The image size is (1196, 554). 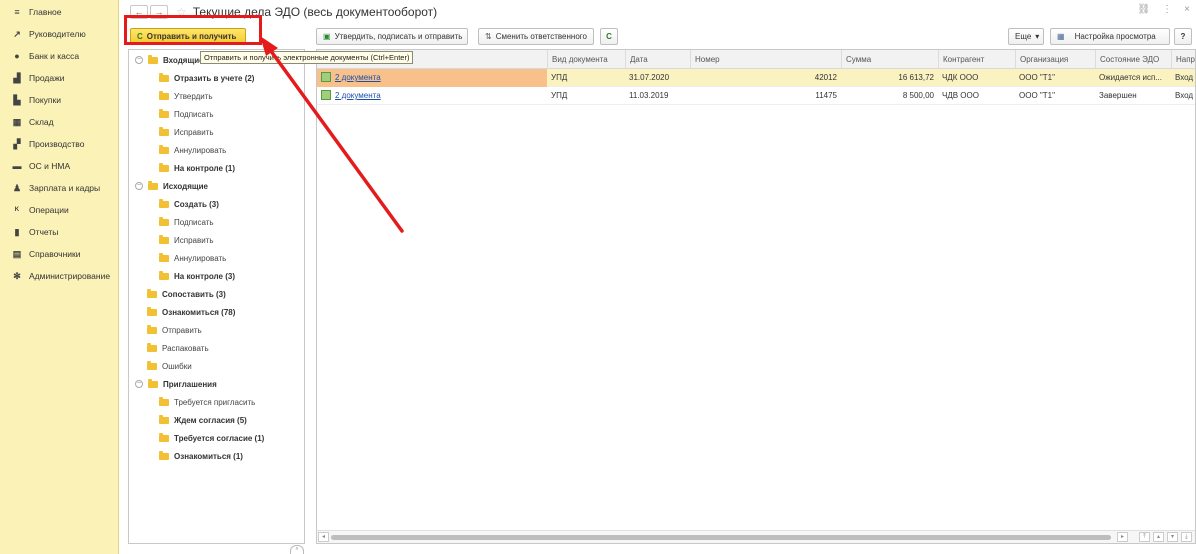 What do you see at coordinates (54, 56) in the screenshot?
I see `nav-item-label: Банк и касса` at bounding box center [54, 56].